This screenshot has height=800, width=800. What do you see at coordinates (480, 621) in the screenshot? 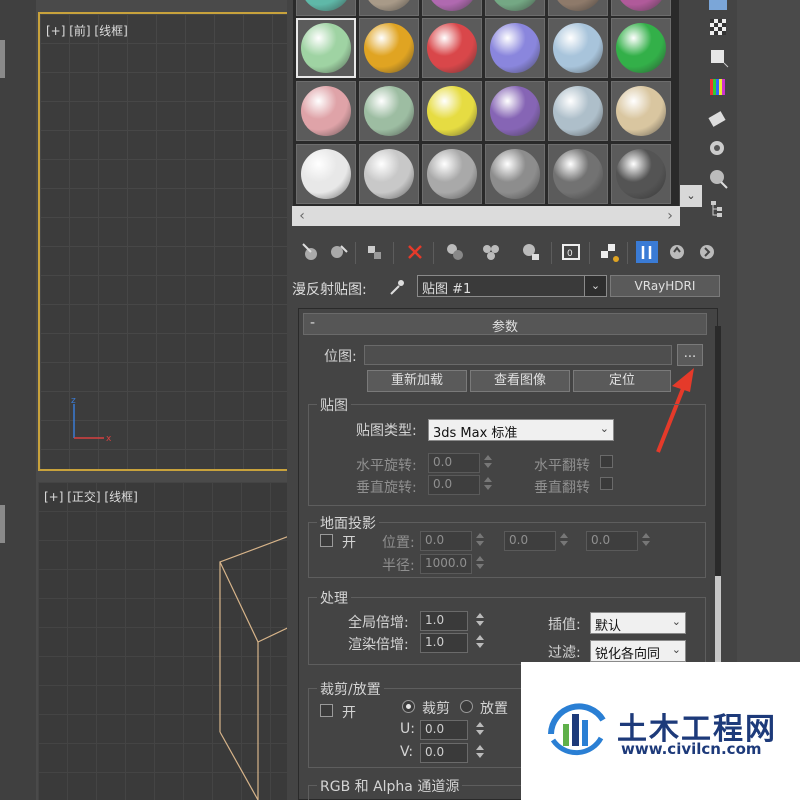
I see `global-mult-spinner` at bounding box center [480, 621].